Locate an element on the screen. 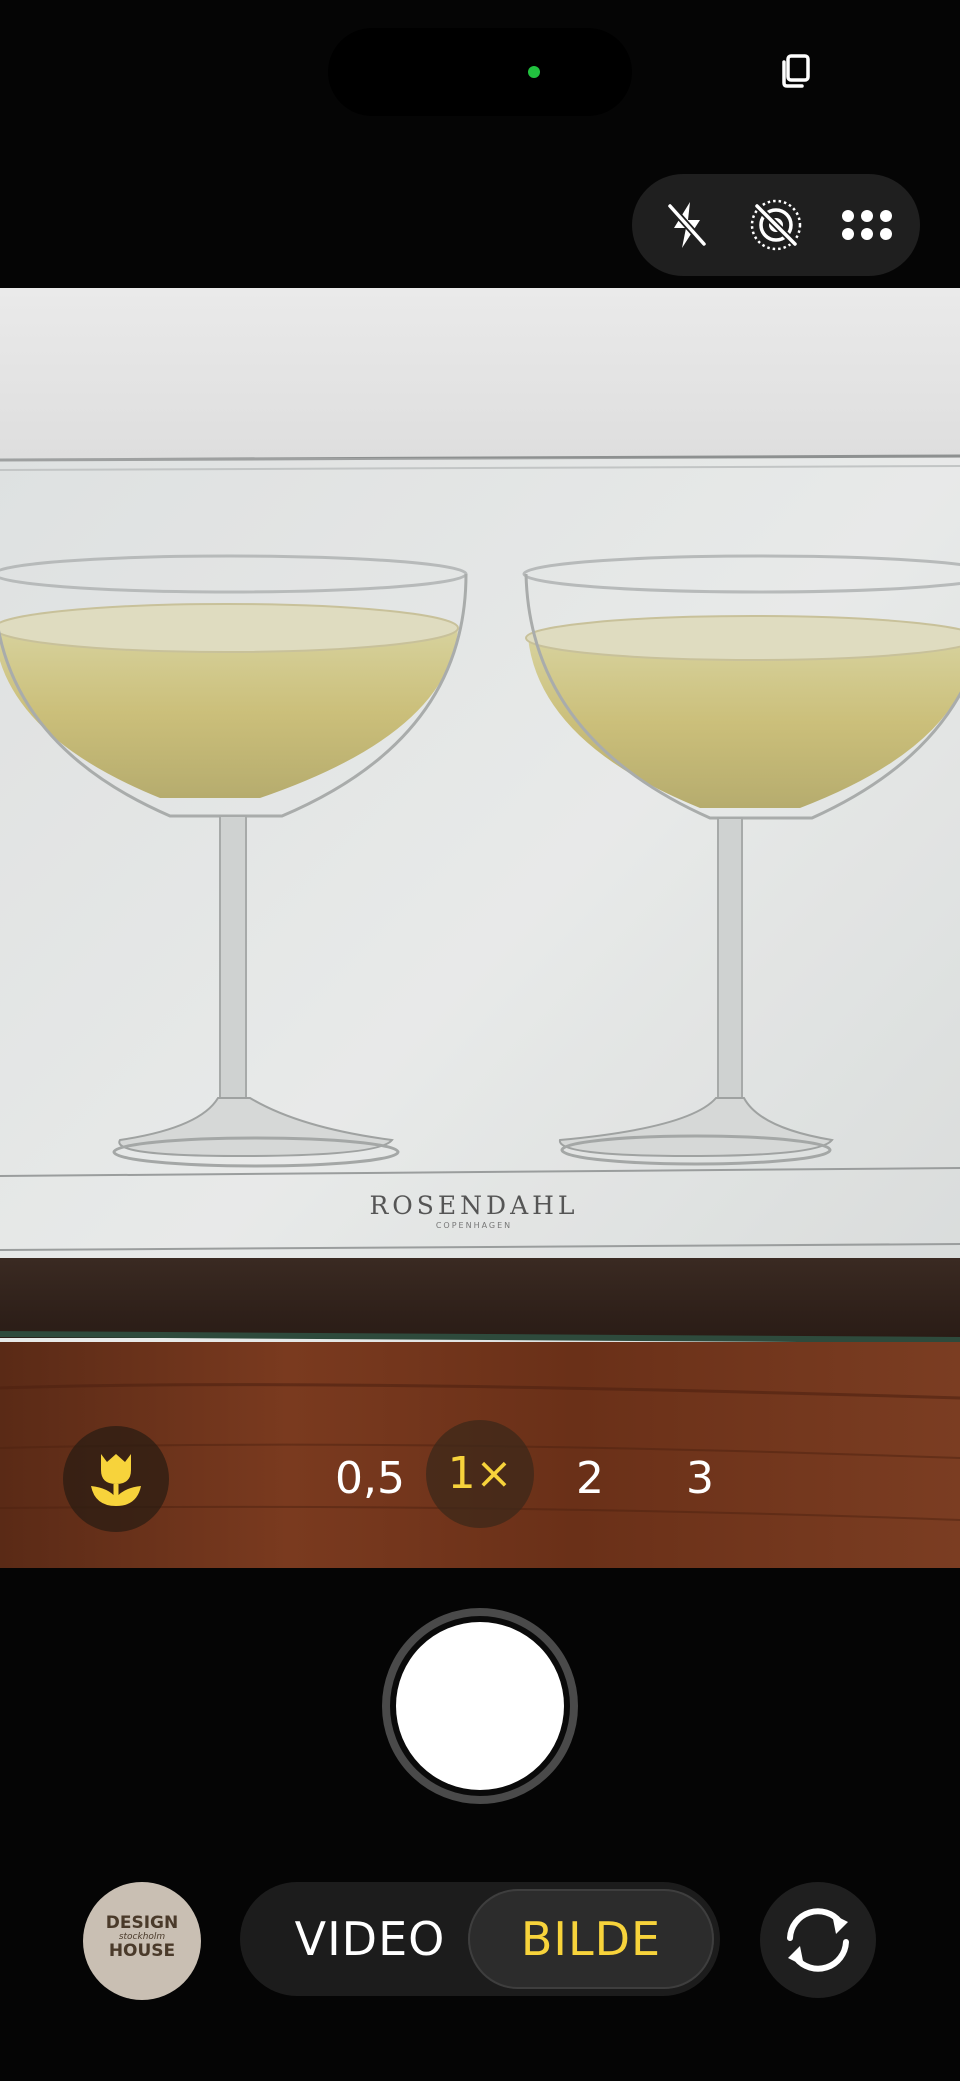 Image resolution: width=960 pixels, height=2081 pixels. zoom-option-1x: 1× is located at coordinates (480, 1474).